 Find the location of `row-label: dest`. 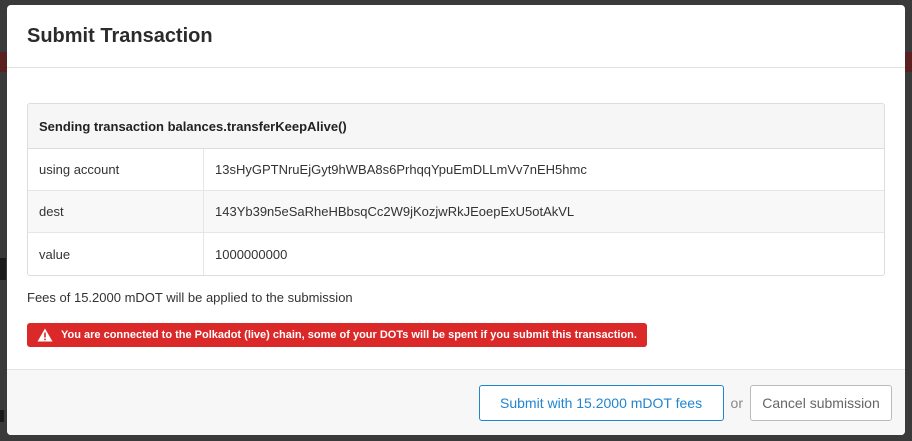

row-label: dest is located at coordinates (116, 211).